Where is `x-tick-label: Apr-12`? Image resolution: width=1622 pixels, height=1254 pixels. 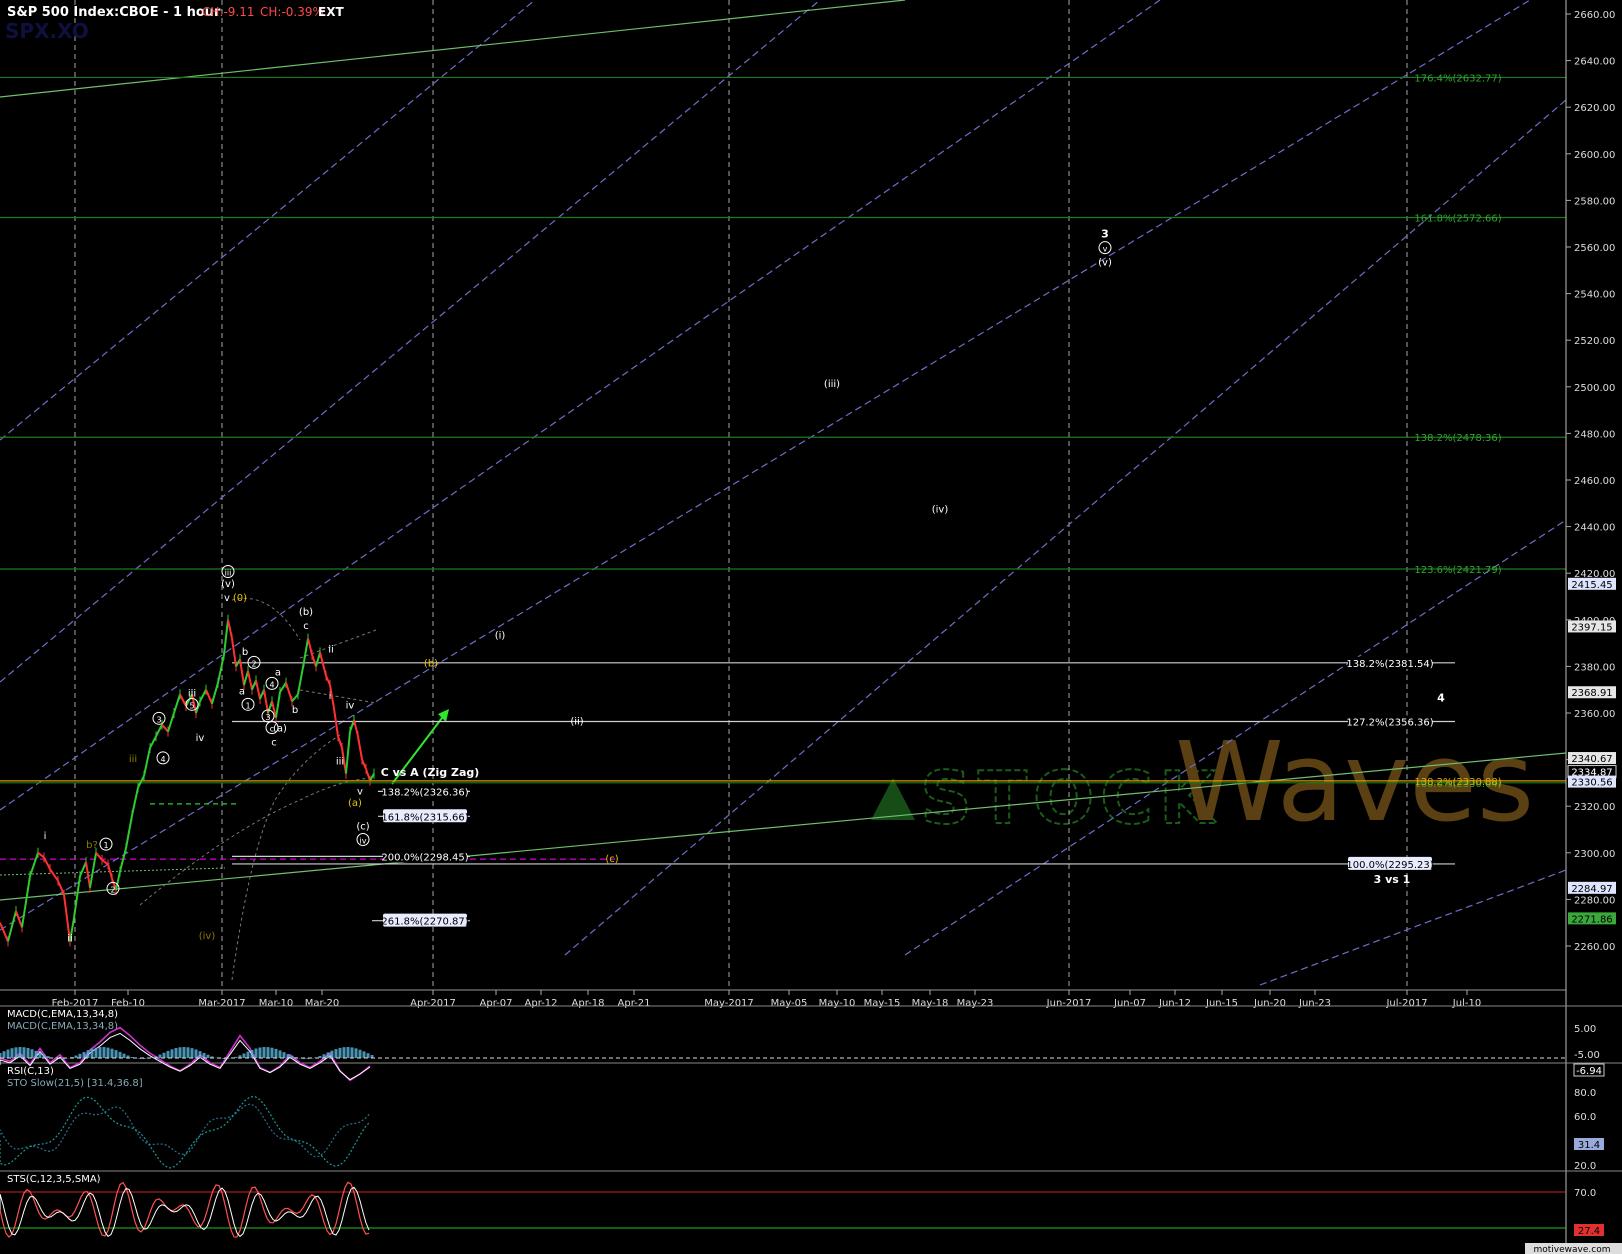
x-tick-label: Apr-12 is located at coordinates (541, 1003).